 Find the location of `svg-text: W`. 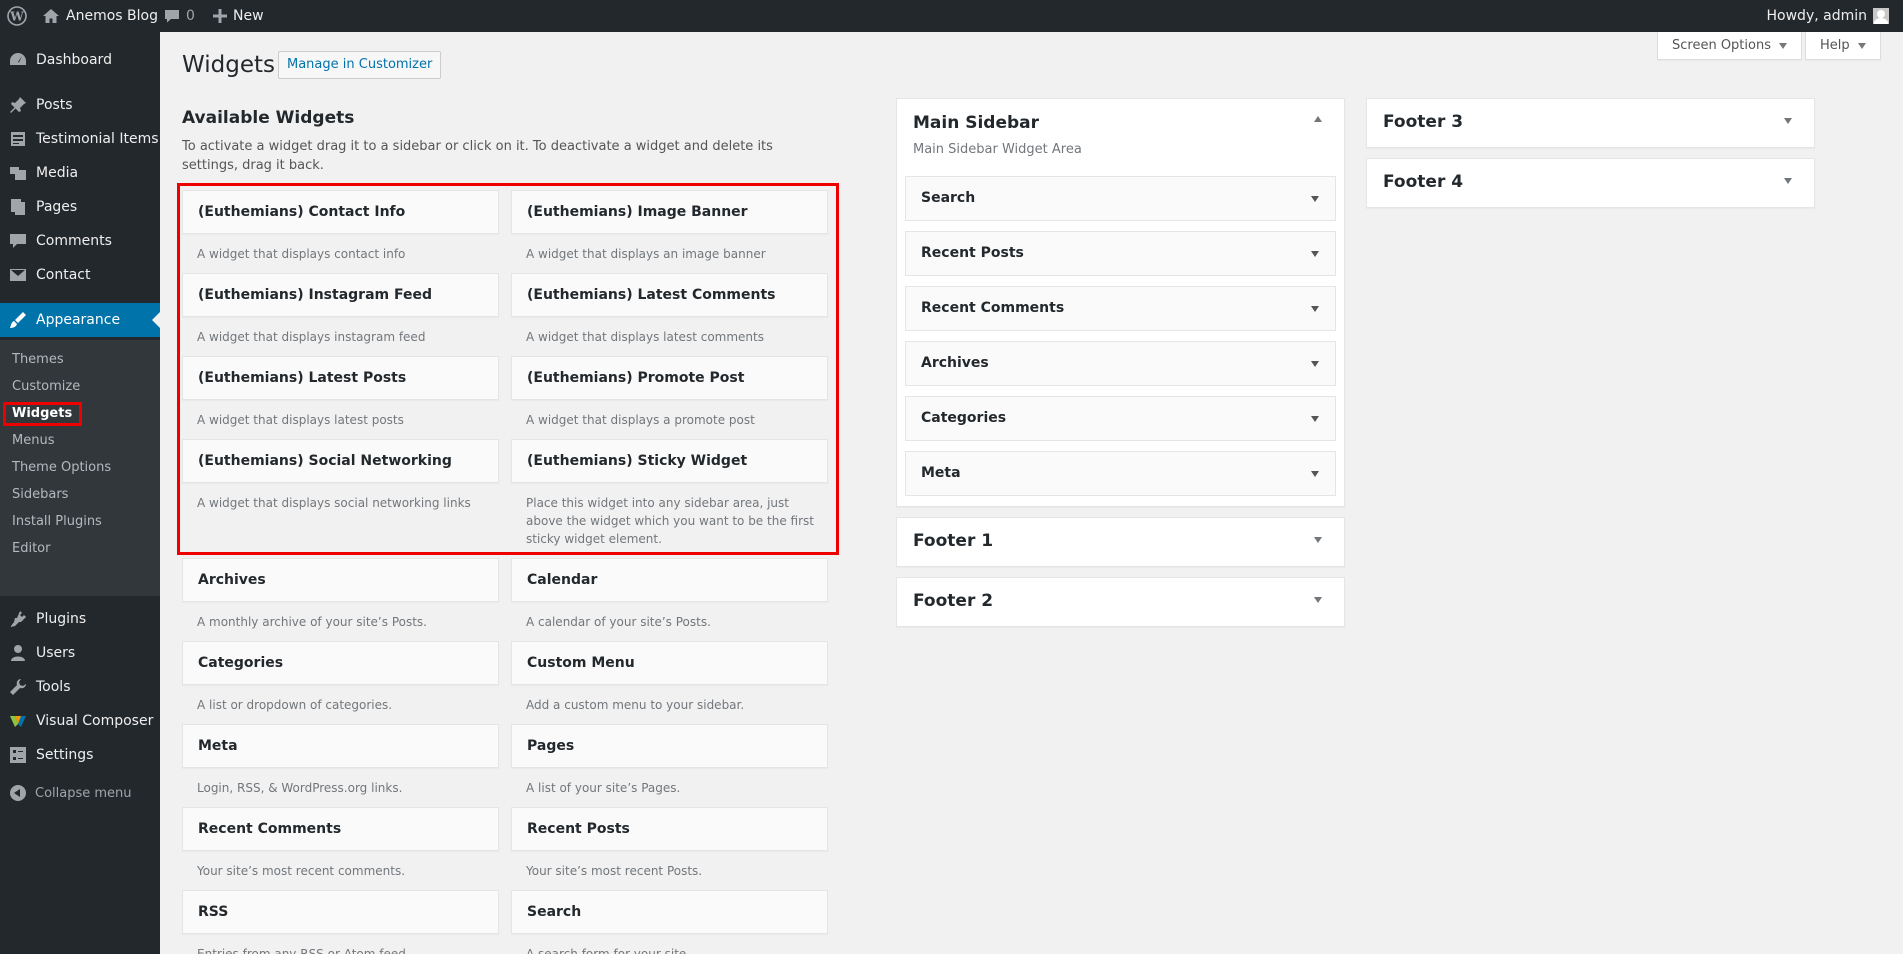

svg-text: W is located at coordinates (16, 17).